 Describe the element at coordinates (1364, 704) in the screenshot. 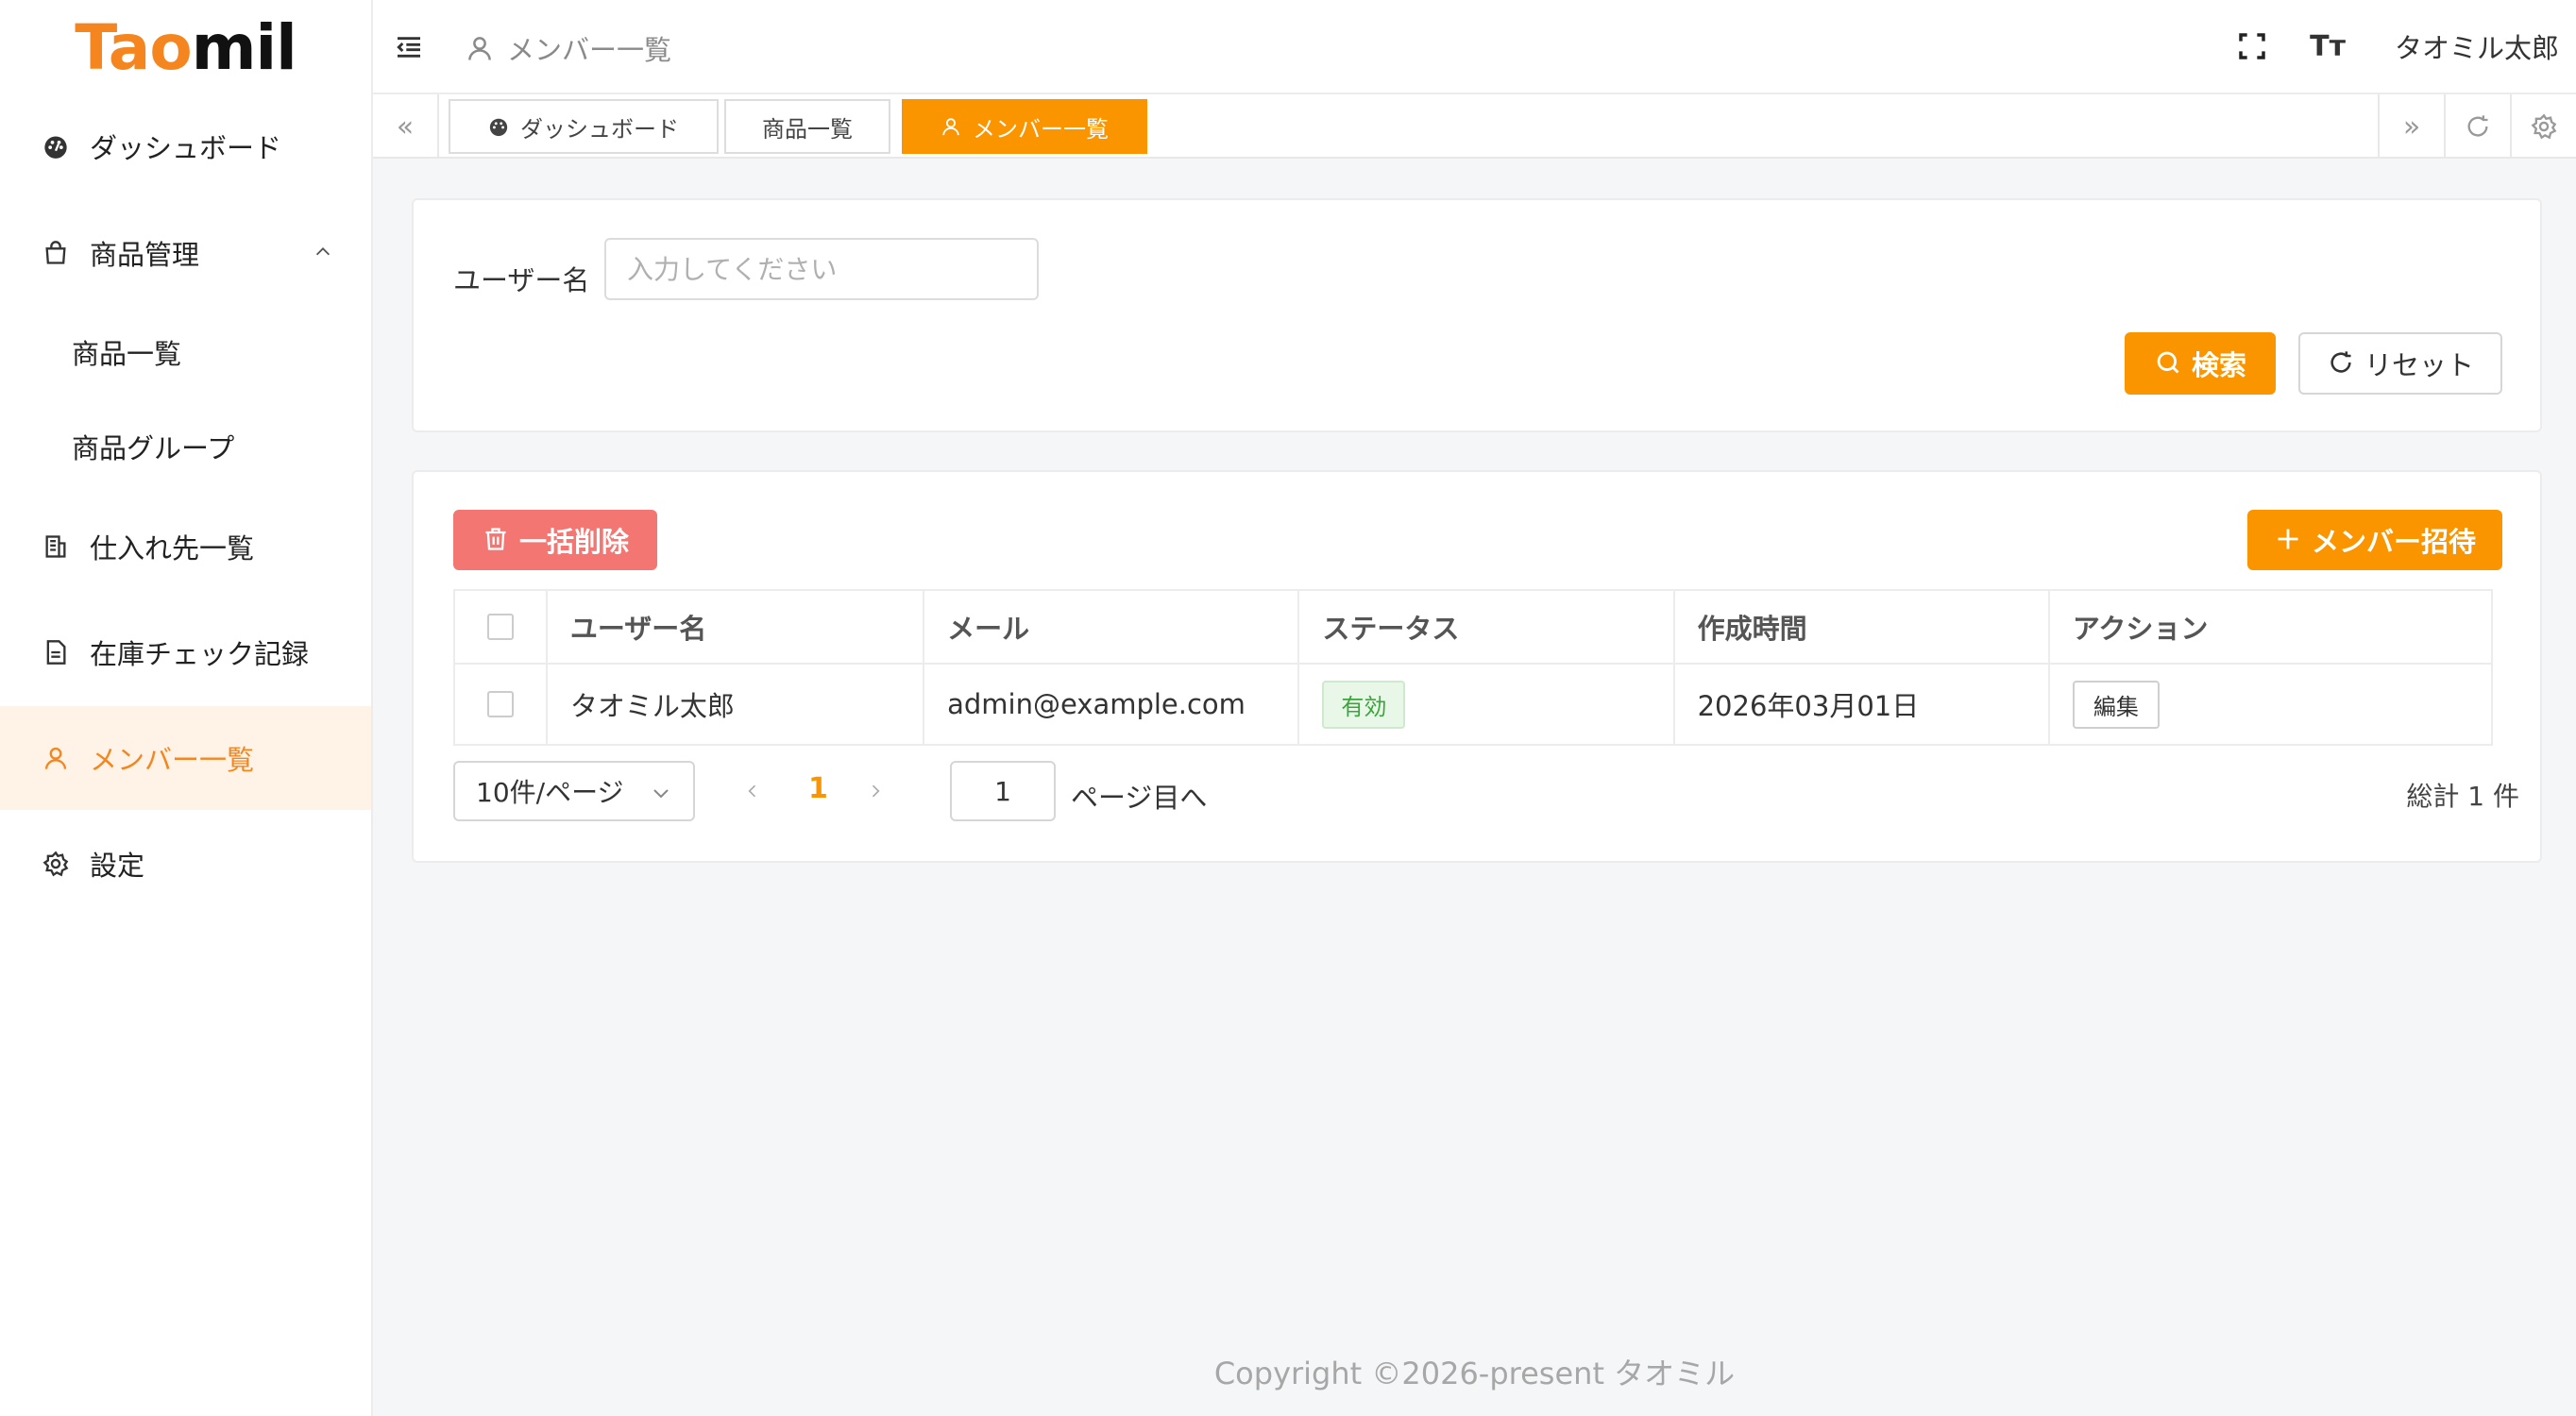

I see `status-badge: 有効` at that location.